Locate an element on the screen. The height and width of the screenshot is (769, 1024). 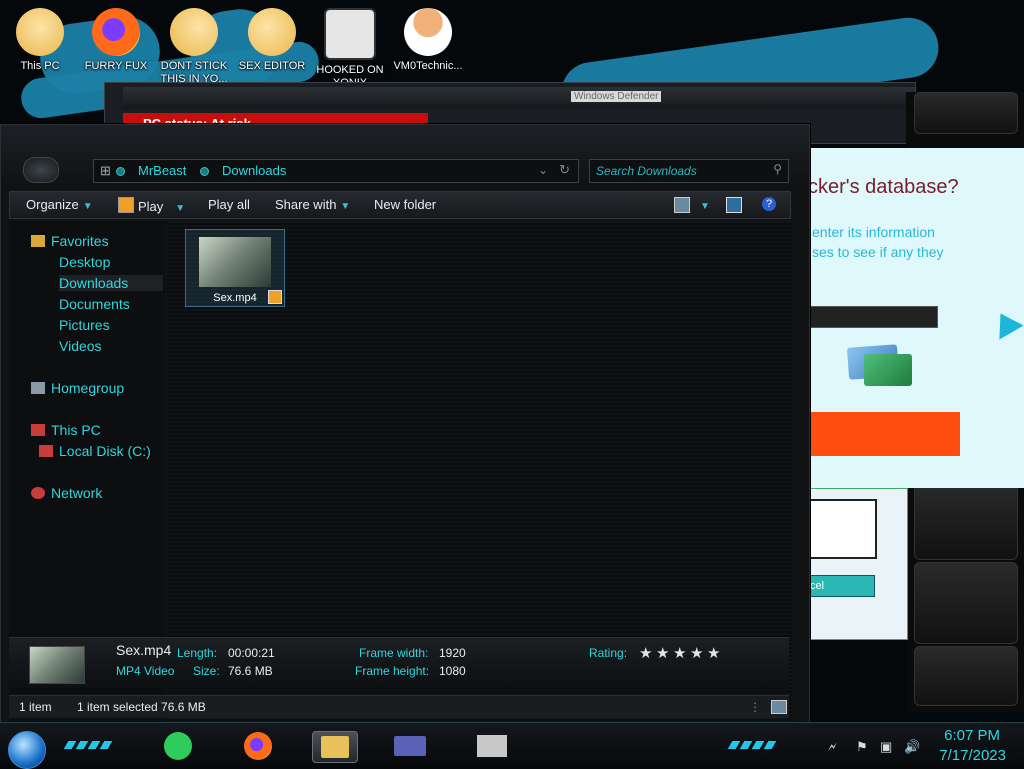
change-view-icon is located at coordinates (682, 205).